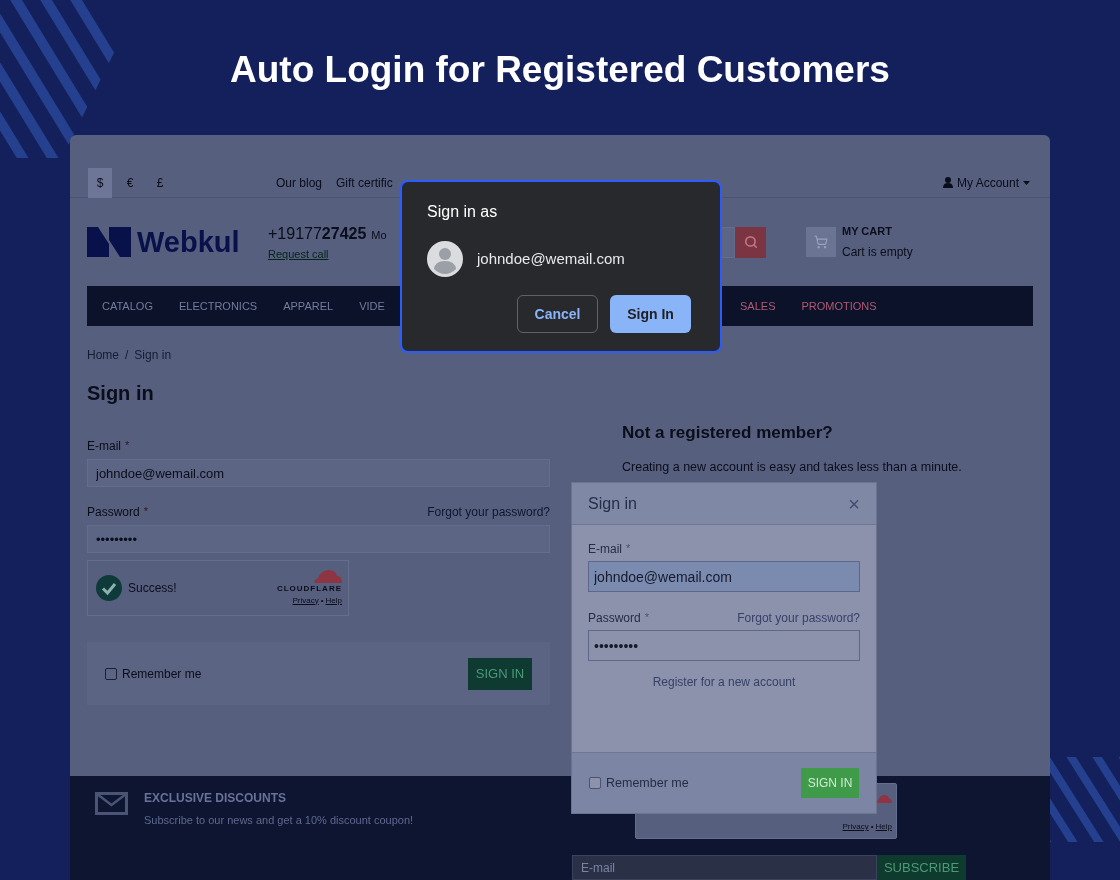  I want to click on newsletter-title: EXCLUSIVE DISCOUNTS, so click(216, 798).